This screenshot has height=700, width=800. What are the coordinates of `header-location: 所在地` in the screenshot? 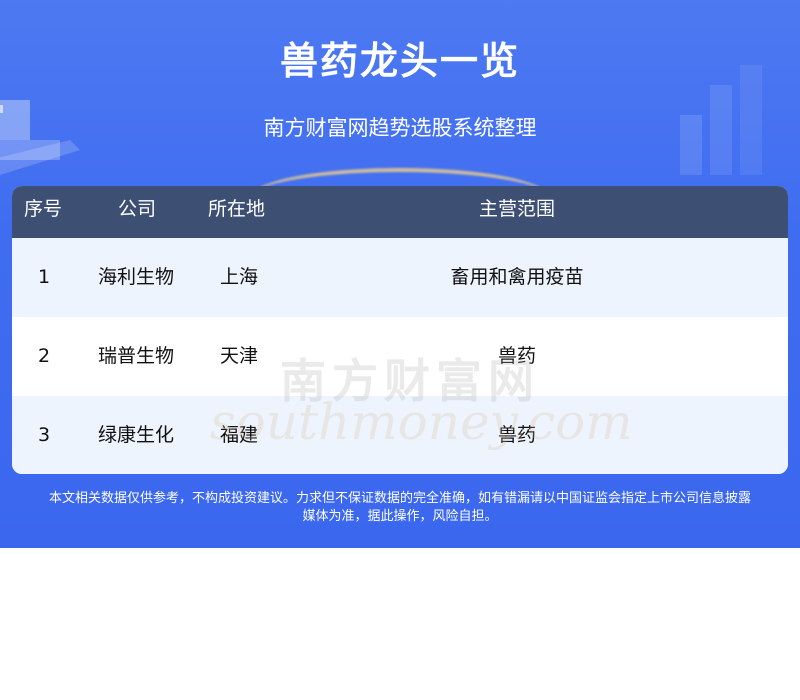 It's located at (237, 209).